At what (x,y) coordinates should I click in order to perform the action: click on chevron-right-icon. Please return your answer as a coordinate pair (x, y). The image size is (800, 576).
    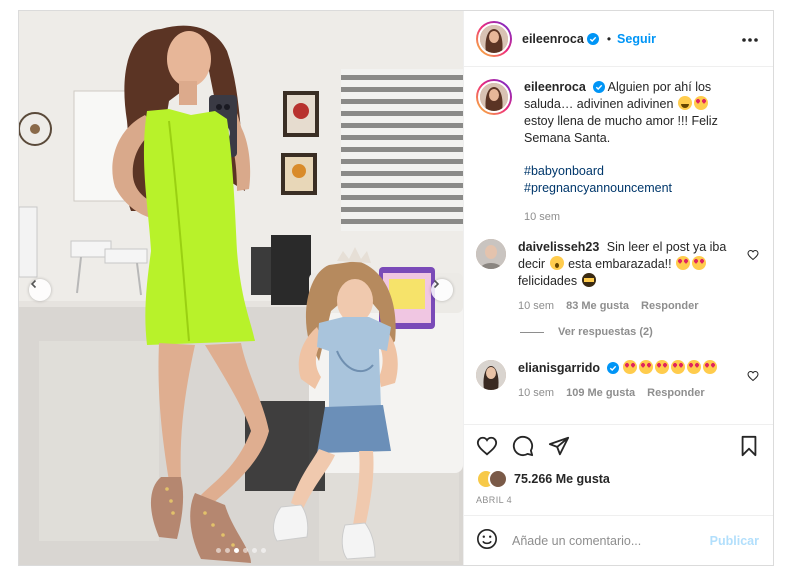
    Looking at the image, I should click on (436, 284).